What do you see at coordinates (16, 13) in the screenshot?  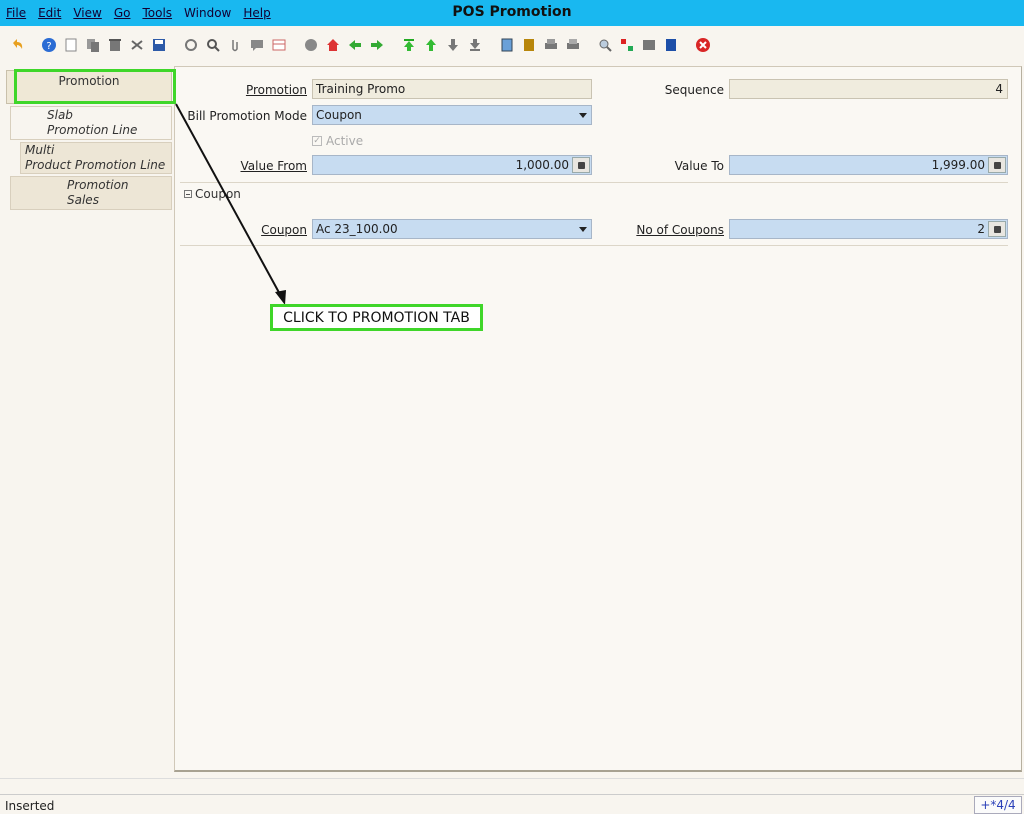 I see `menu-file: File` at bounding box center [16, 13].